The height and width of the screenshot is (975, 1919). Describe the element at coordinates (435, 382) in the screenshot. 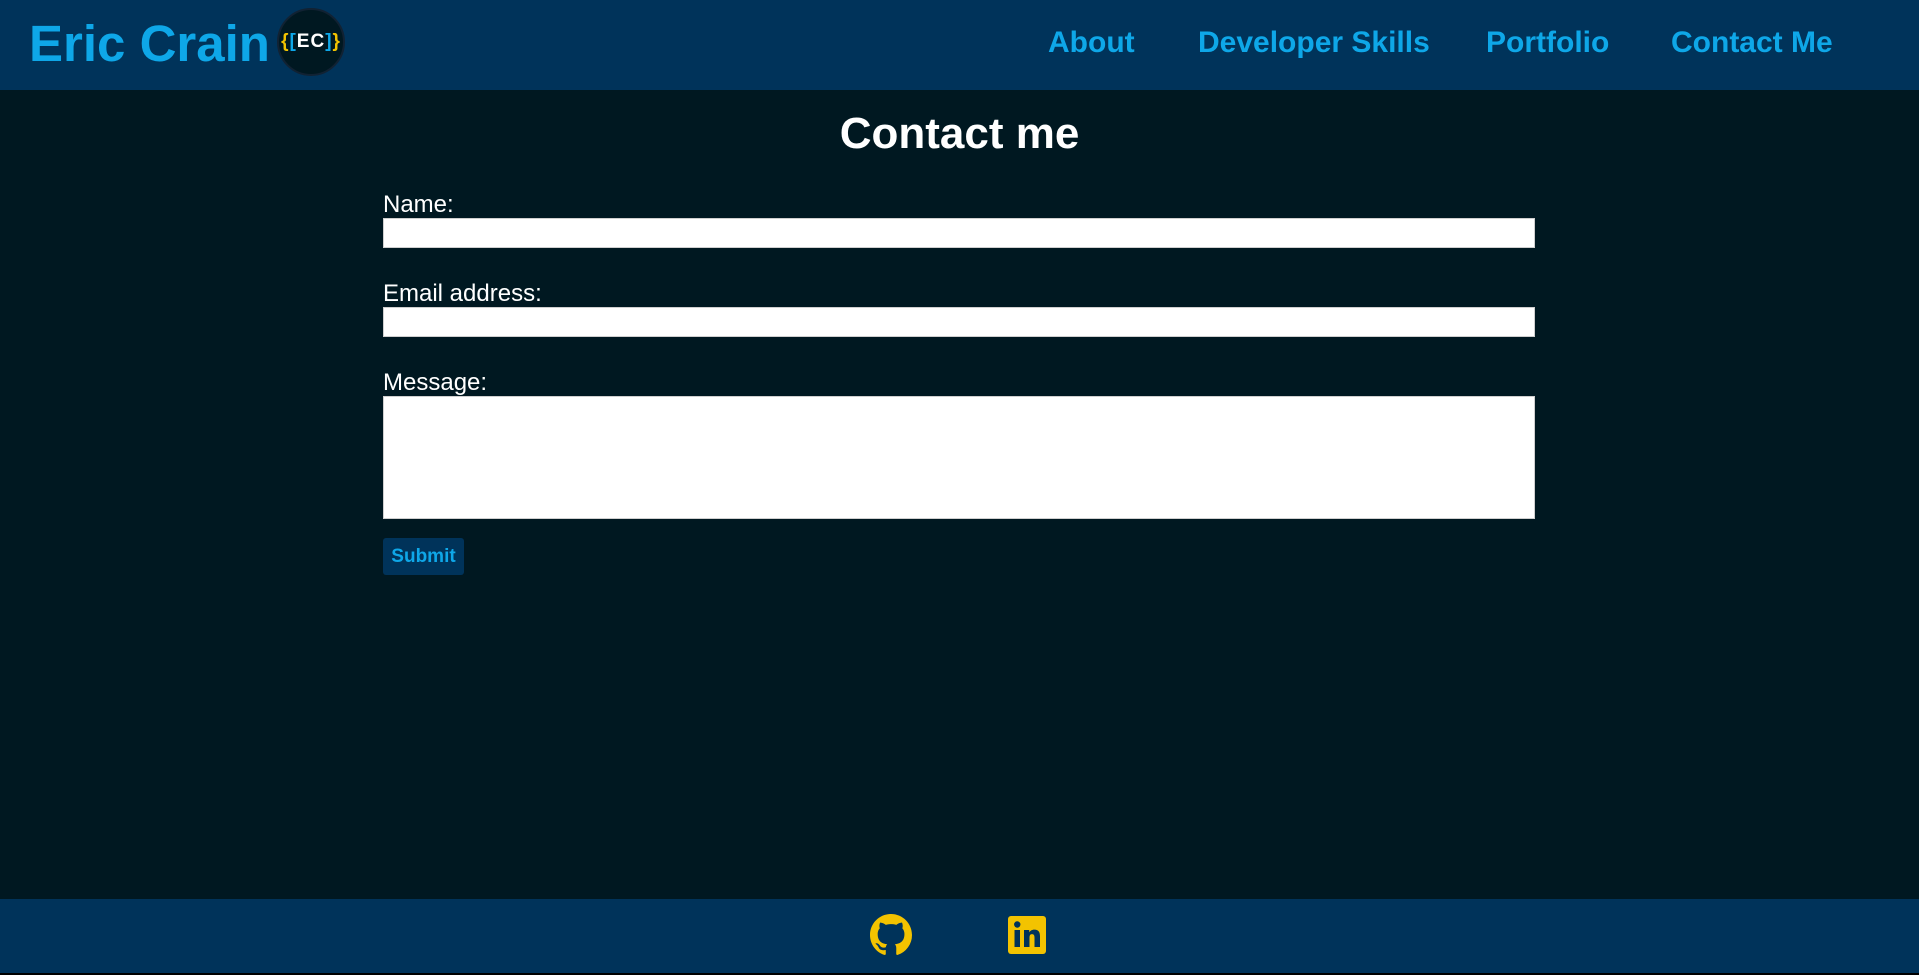

I see `message-label: Message:` at that location.